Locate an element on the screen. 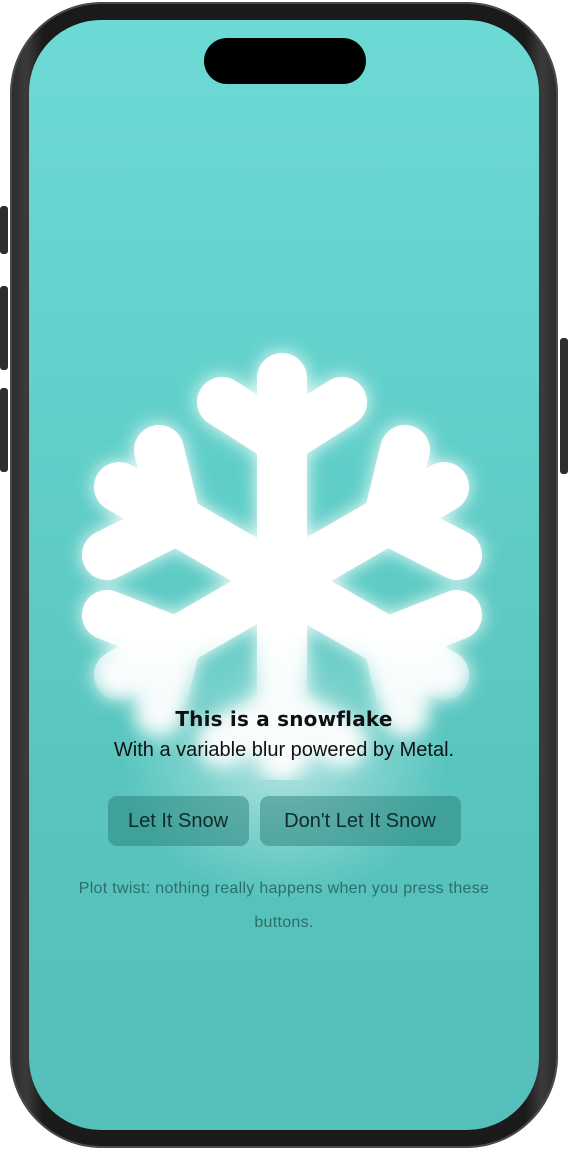 This screenshot has width=568, height=1152. power-button is located at coordinates (564, 406).